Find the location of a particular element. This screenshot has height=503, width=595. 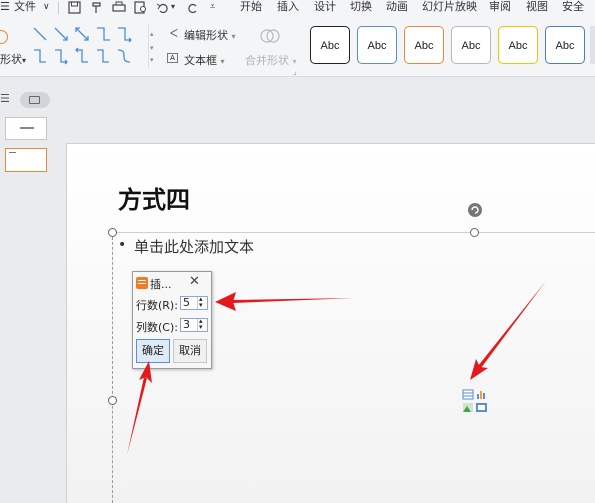

annotation-arrow-ok is located at coordinates (139, 408).